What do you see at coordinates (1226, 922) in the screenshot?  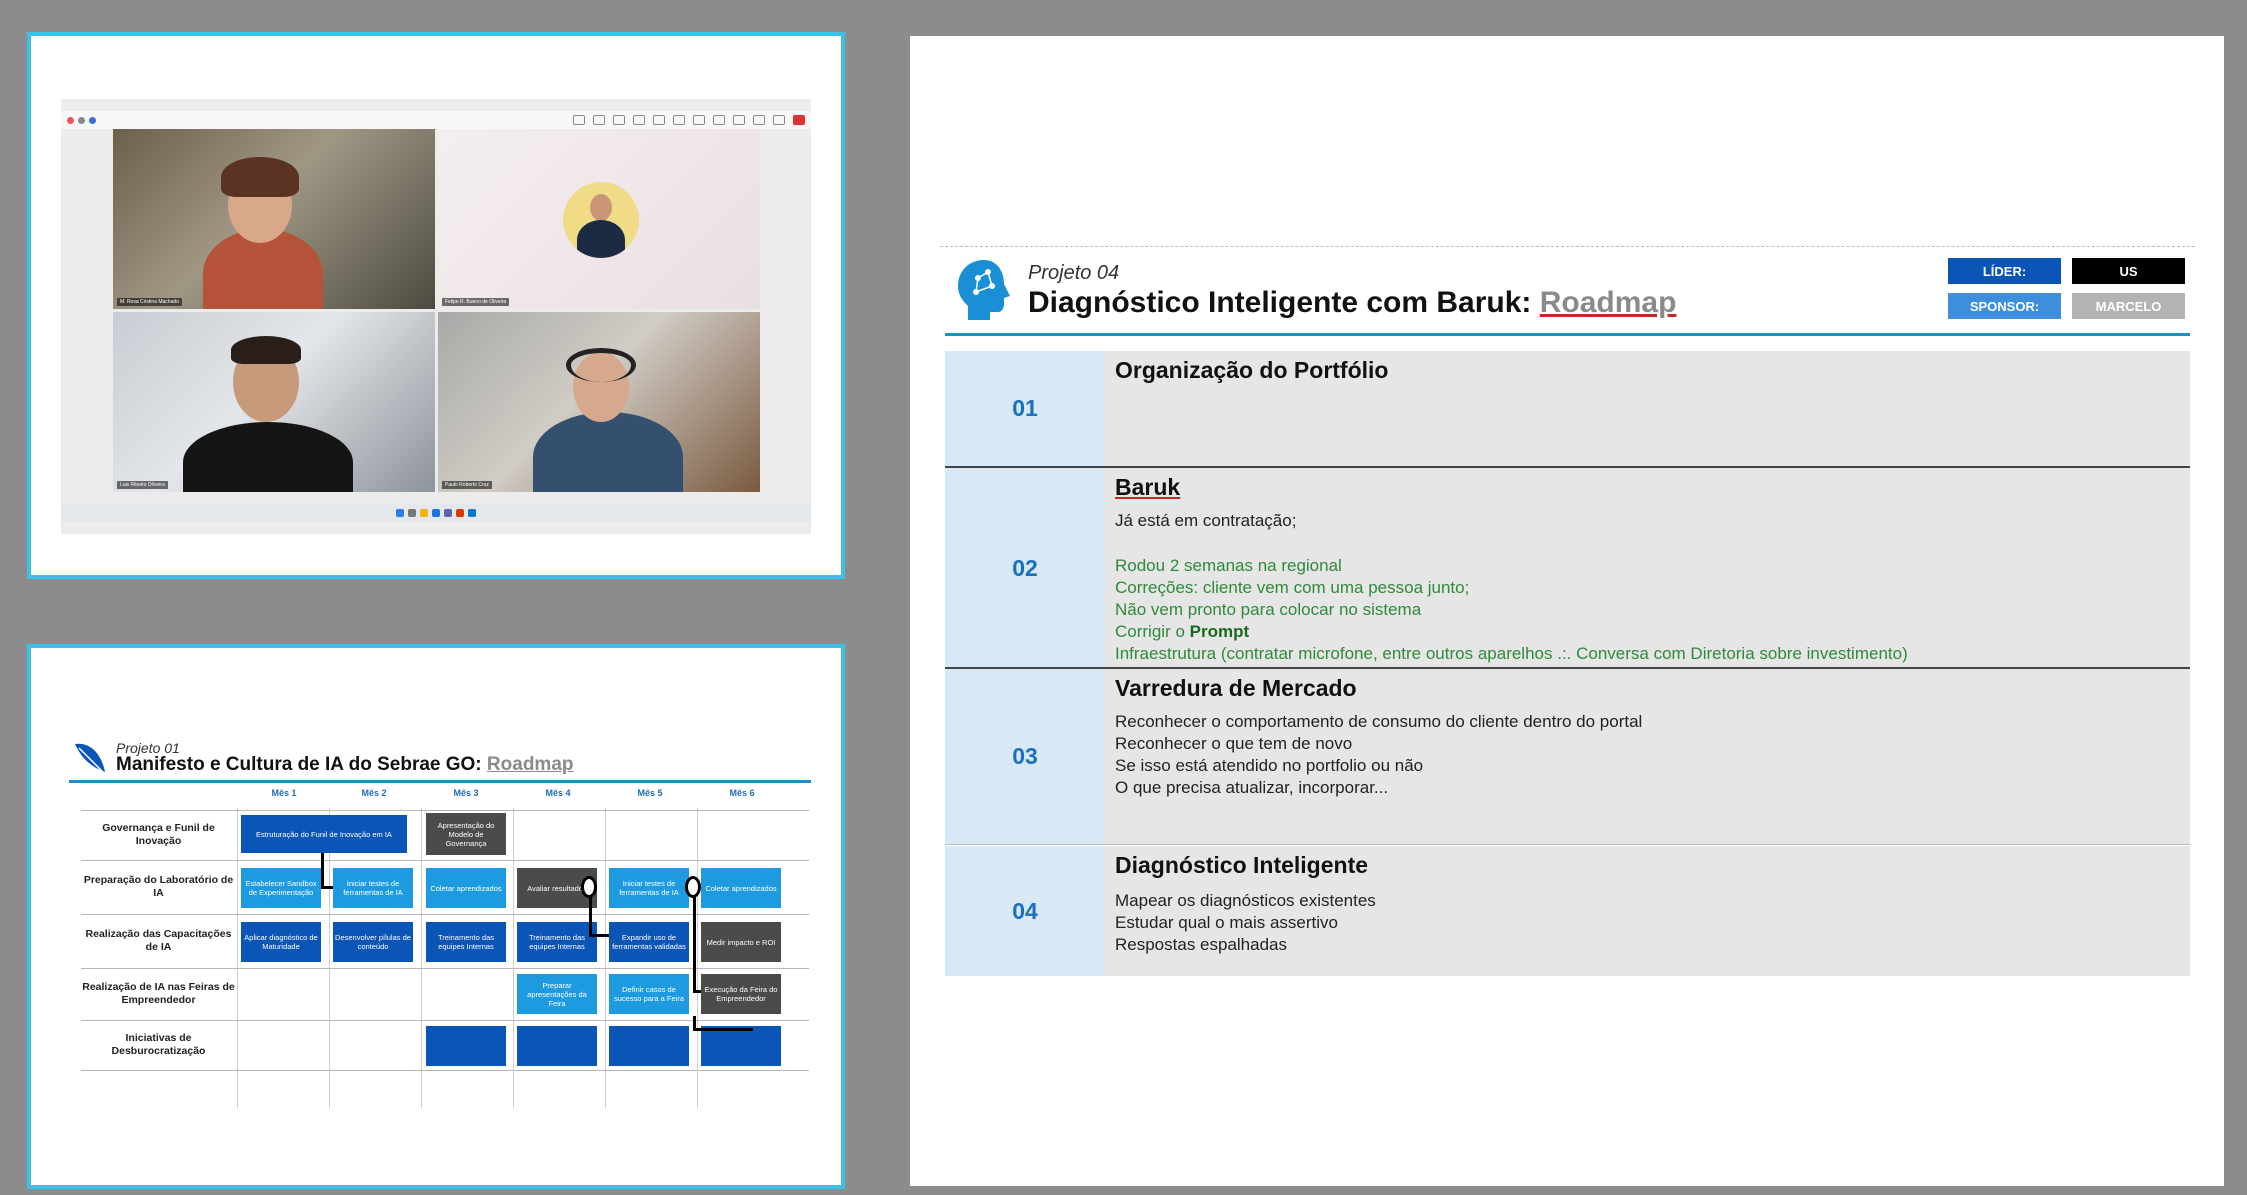 I see `section-text: Estudar qual o mais assertivo` at bounding box center [1226, 922].